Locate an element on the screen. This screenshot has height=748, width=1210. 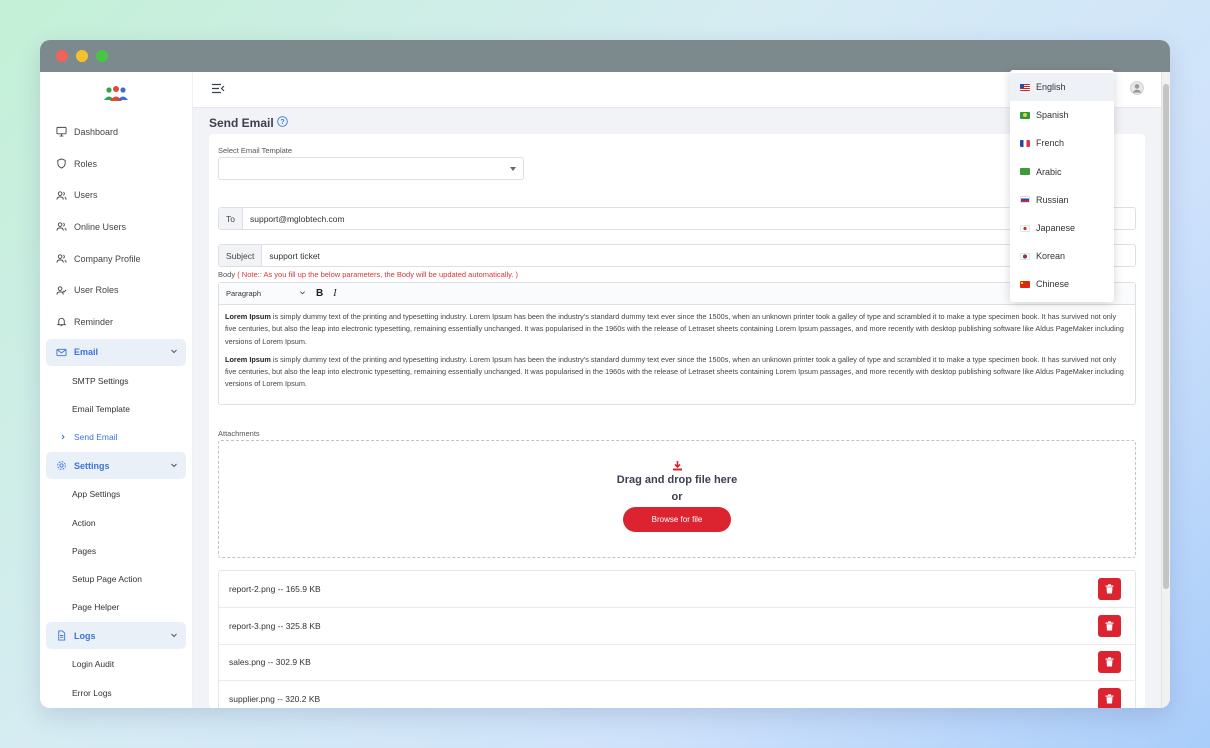
help-icon: ? is located at coordinates (282, 123).